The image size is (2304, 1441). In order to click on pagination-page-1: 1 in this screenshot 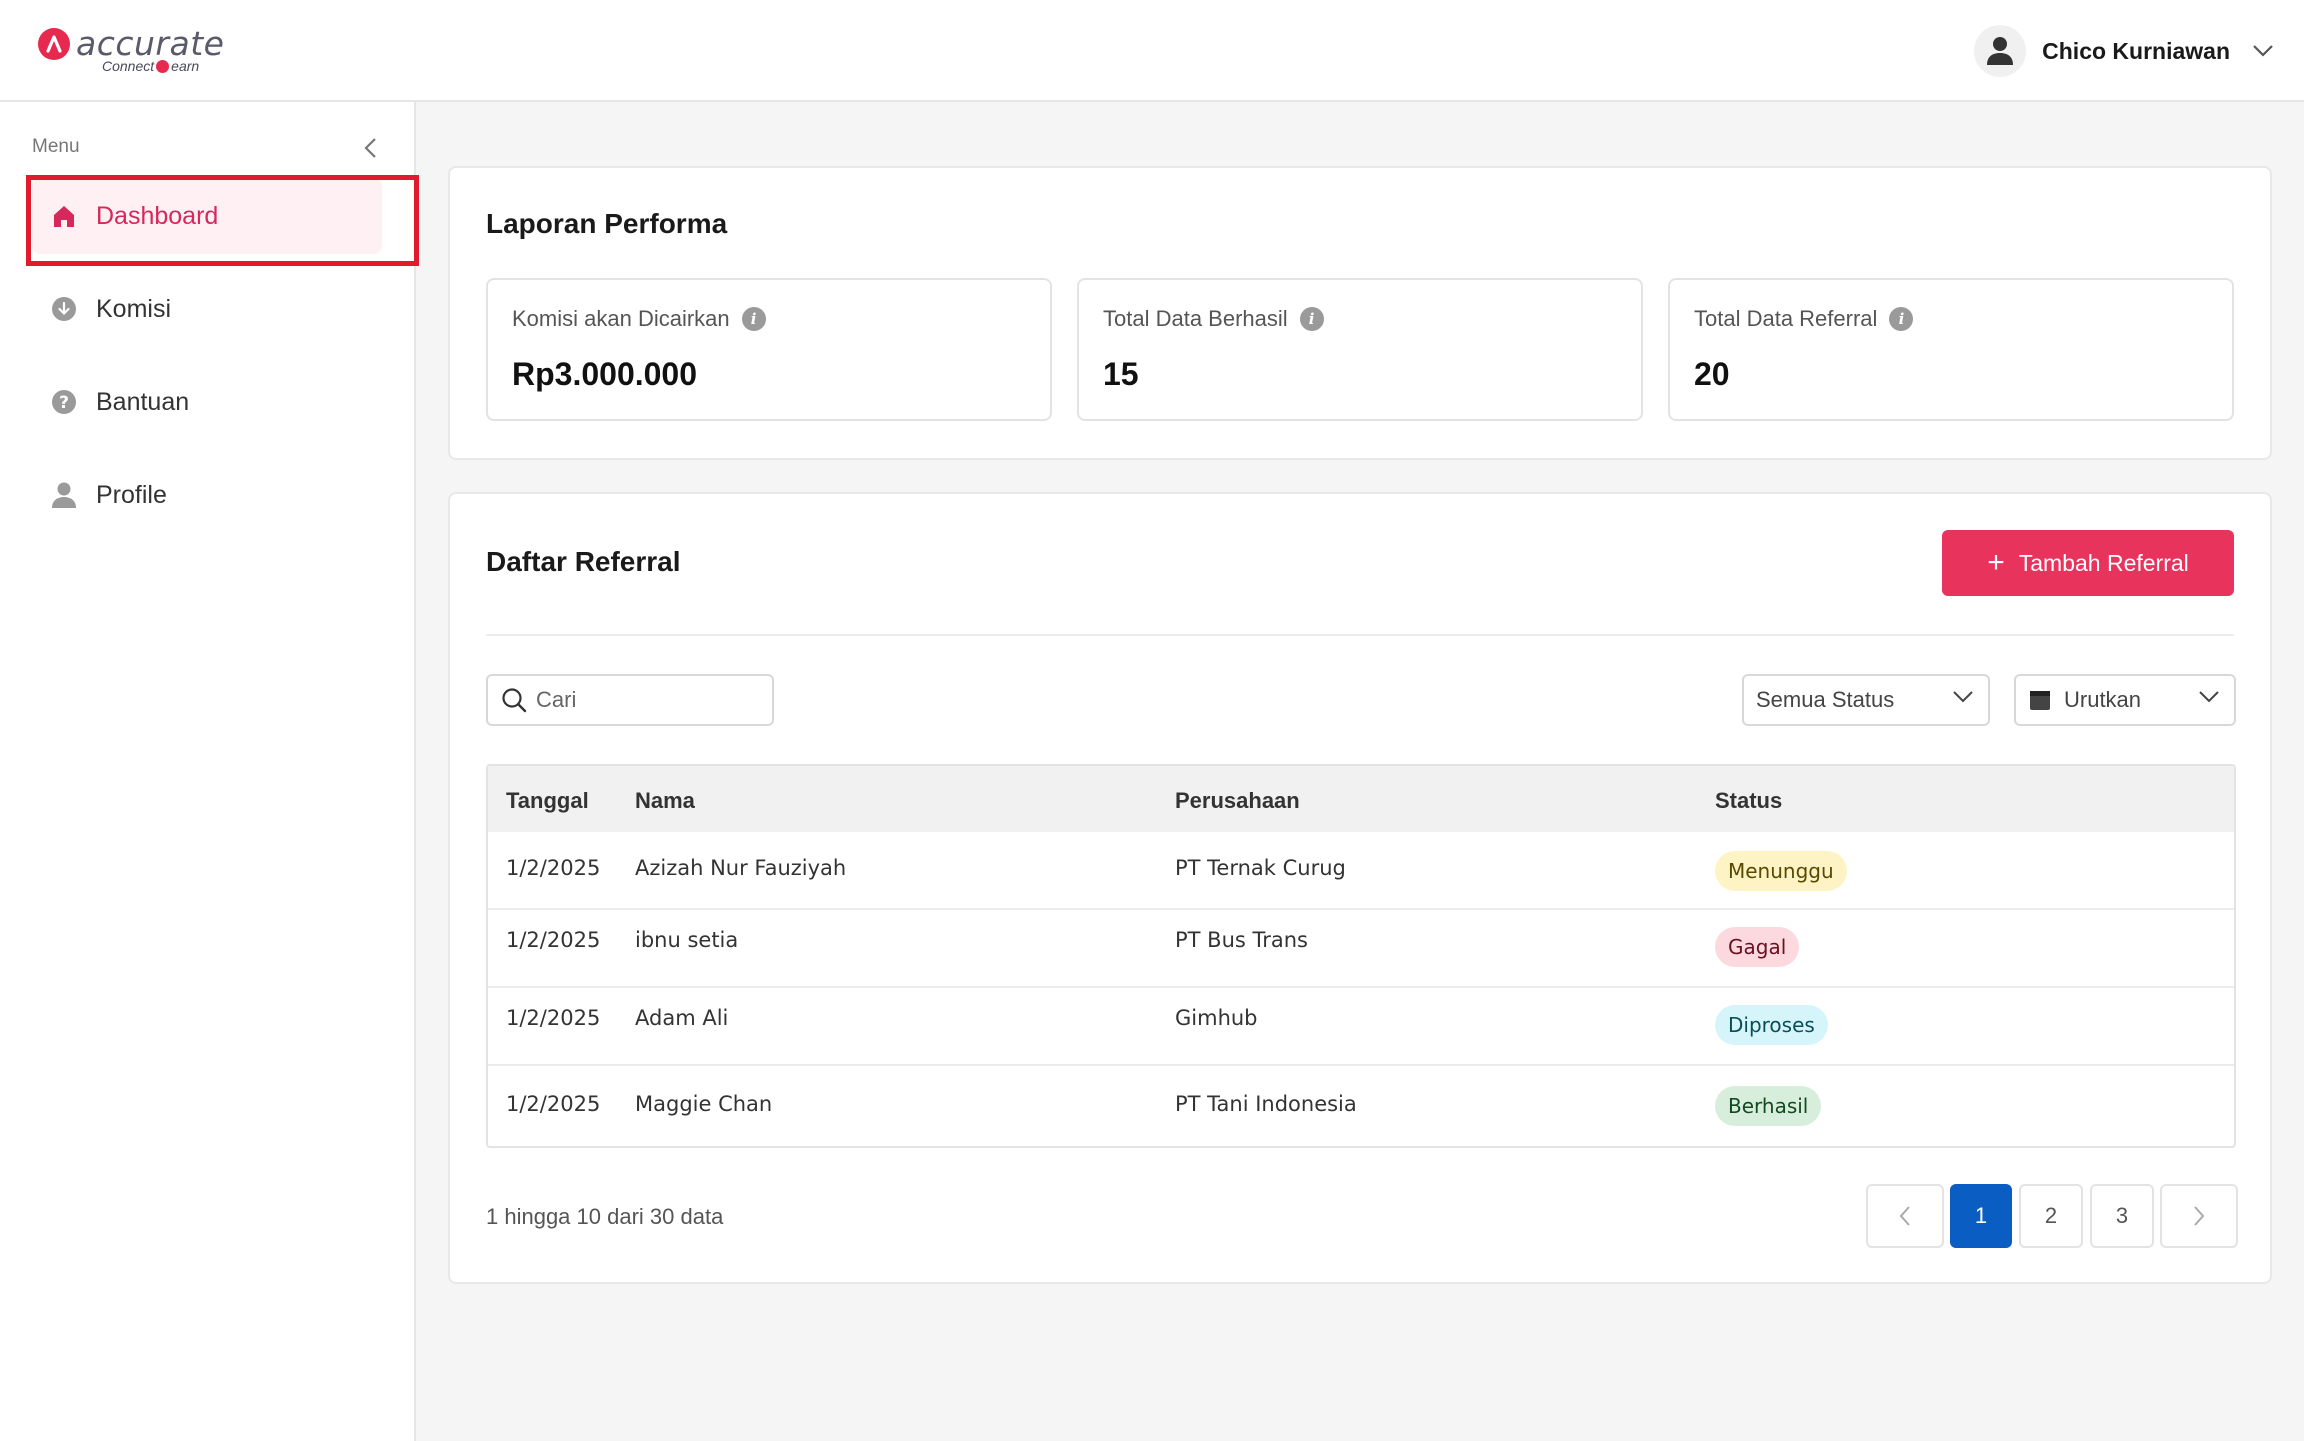, I will do `click(1981, 1216)`.